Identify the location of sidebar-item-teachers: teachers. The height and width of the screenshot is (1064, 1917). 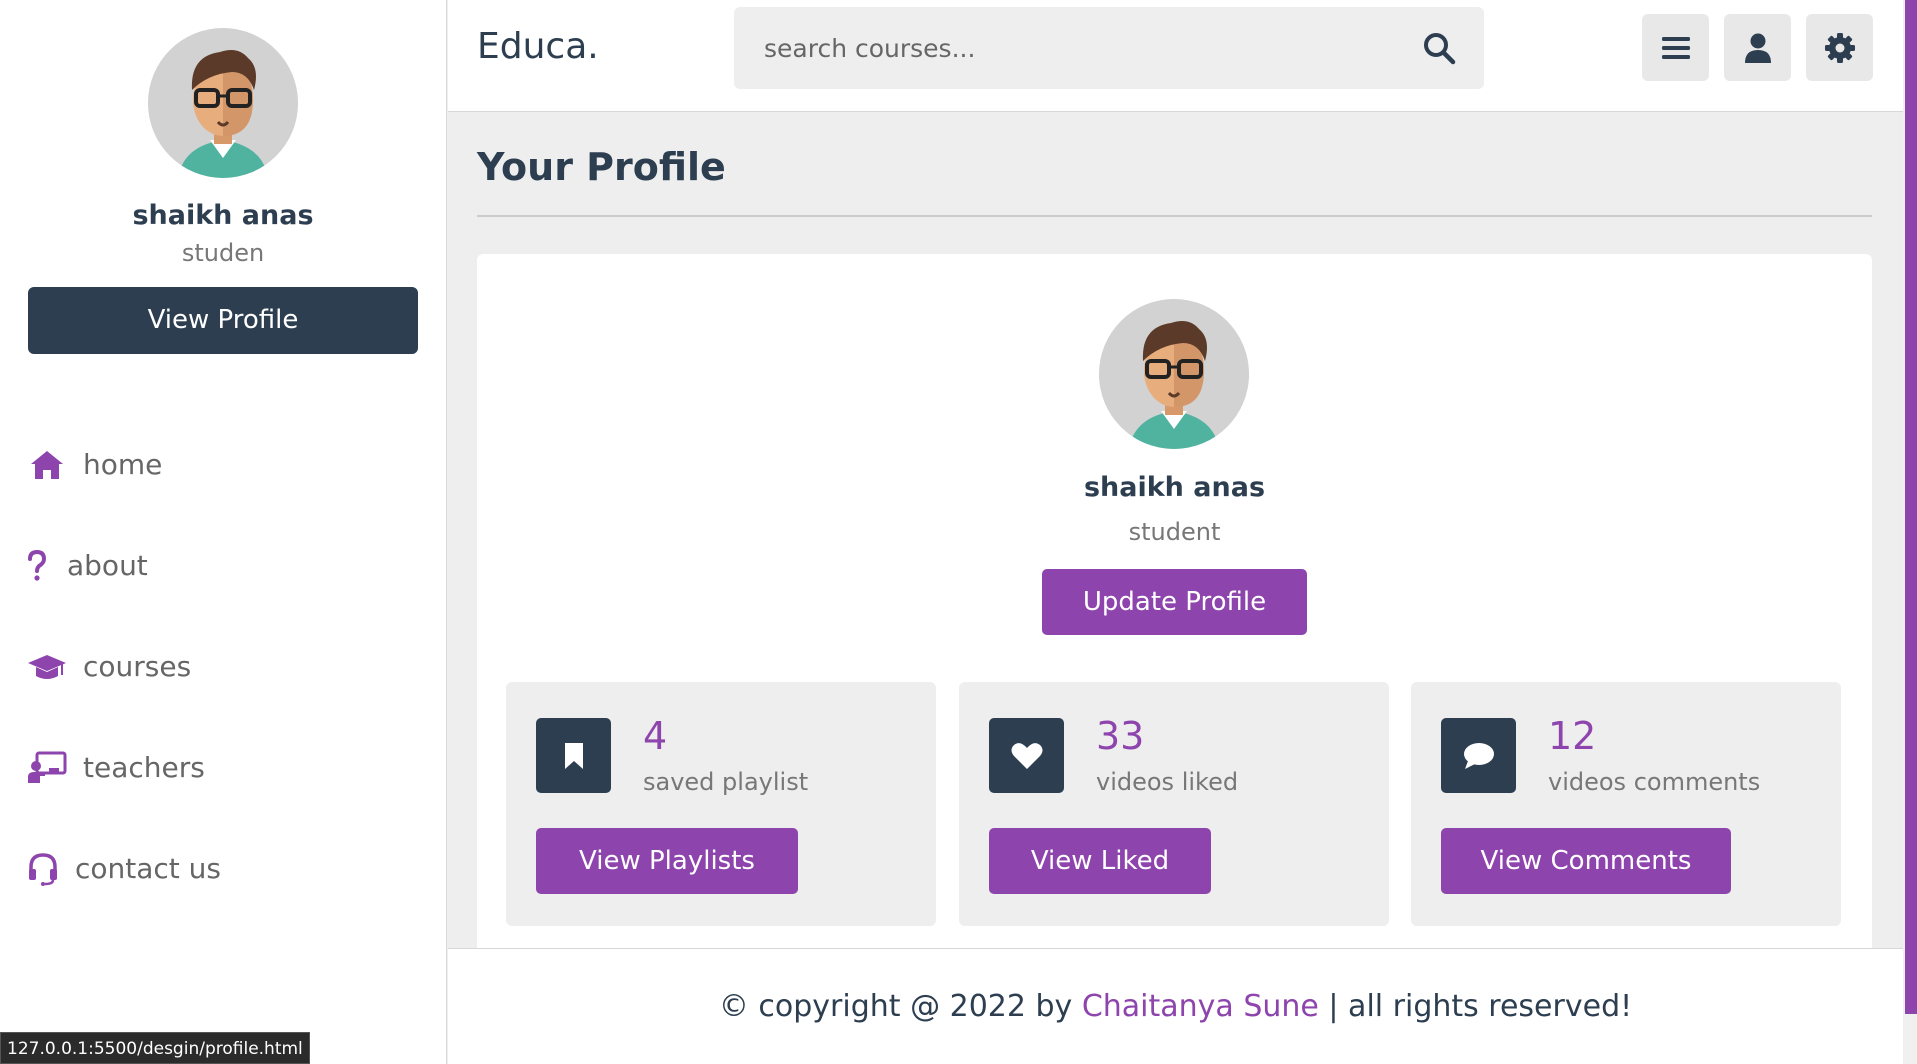
(223, 767).